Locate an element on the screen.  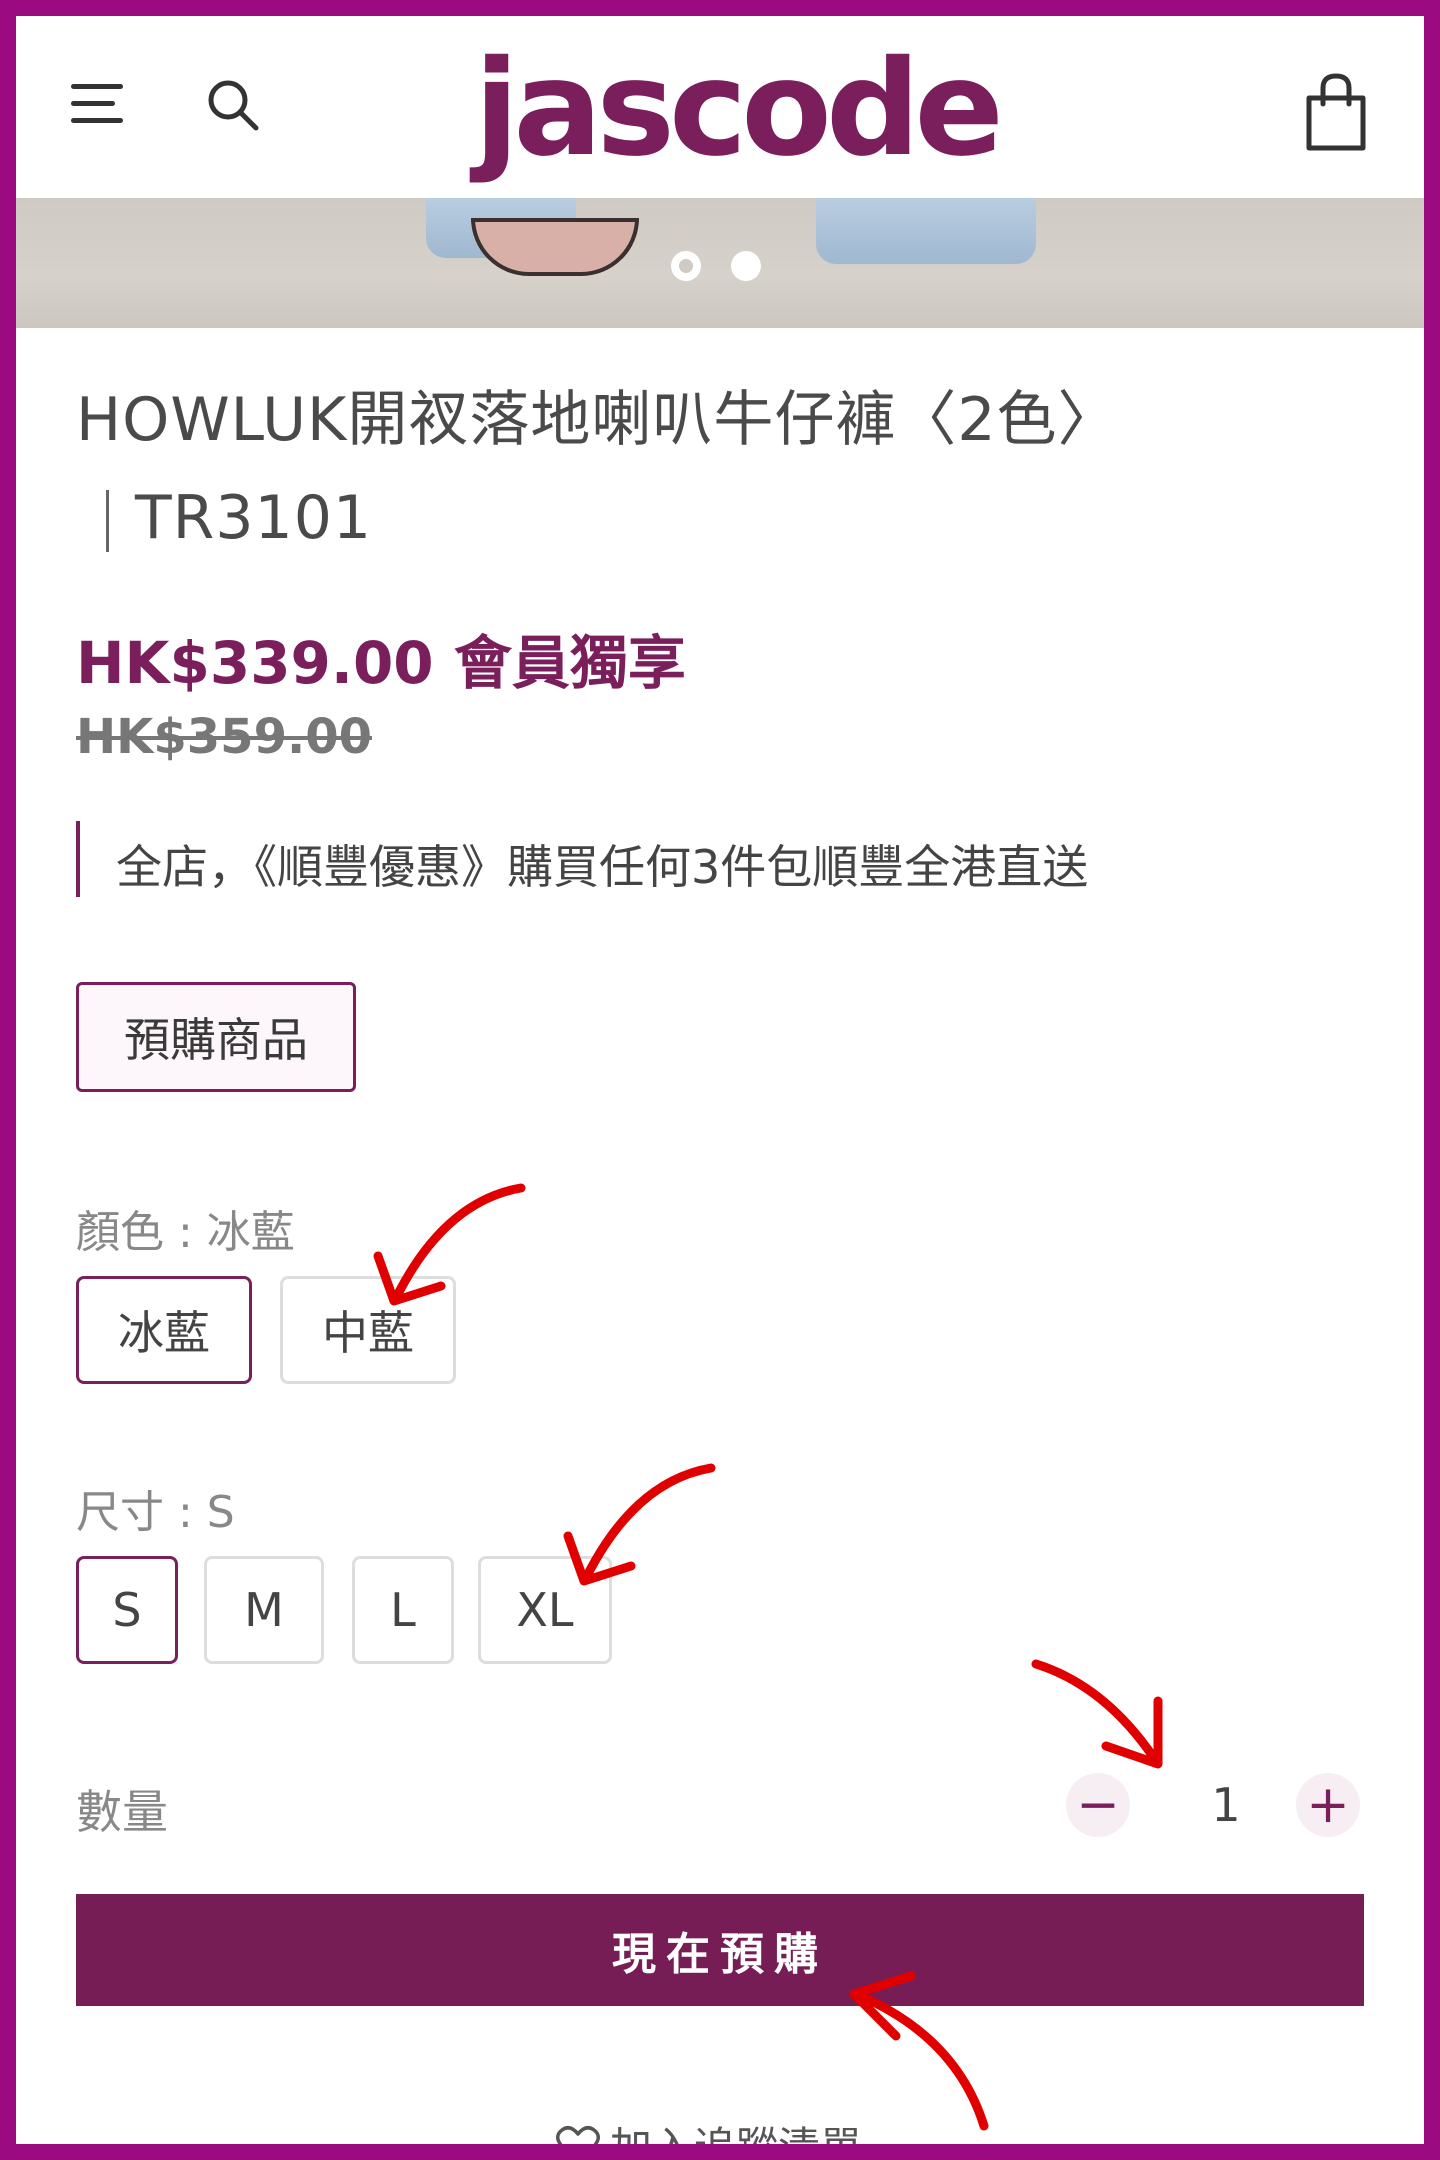
shopping-bag-icon is located at coordinates (1336, 112).